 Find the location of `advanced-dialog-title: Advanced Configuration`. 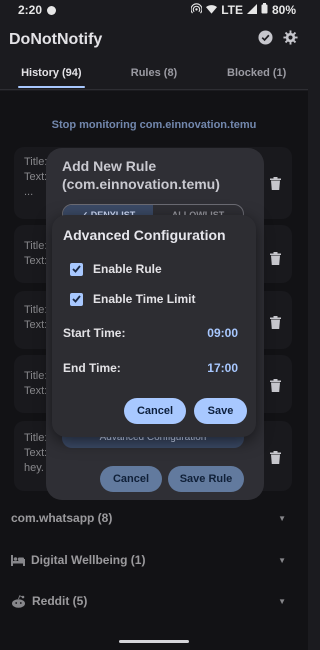

advanced-dialog-title: Advanced Configuration is located at coordinates (144, 235).